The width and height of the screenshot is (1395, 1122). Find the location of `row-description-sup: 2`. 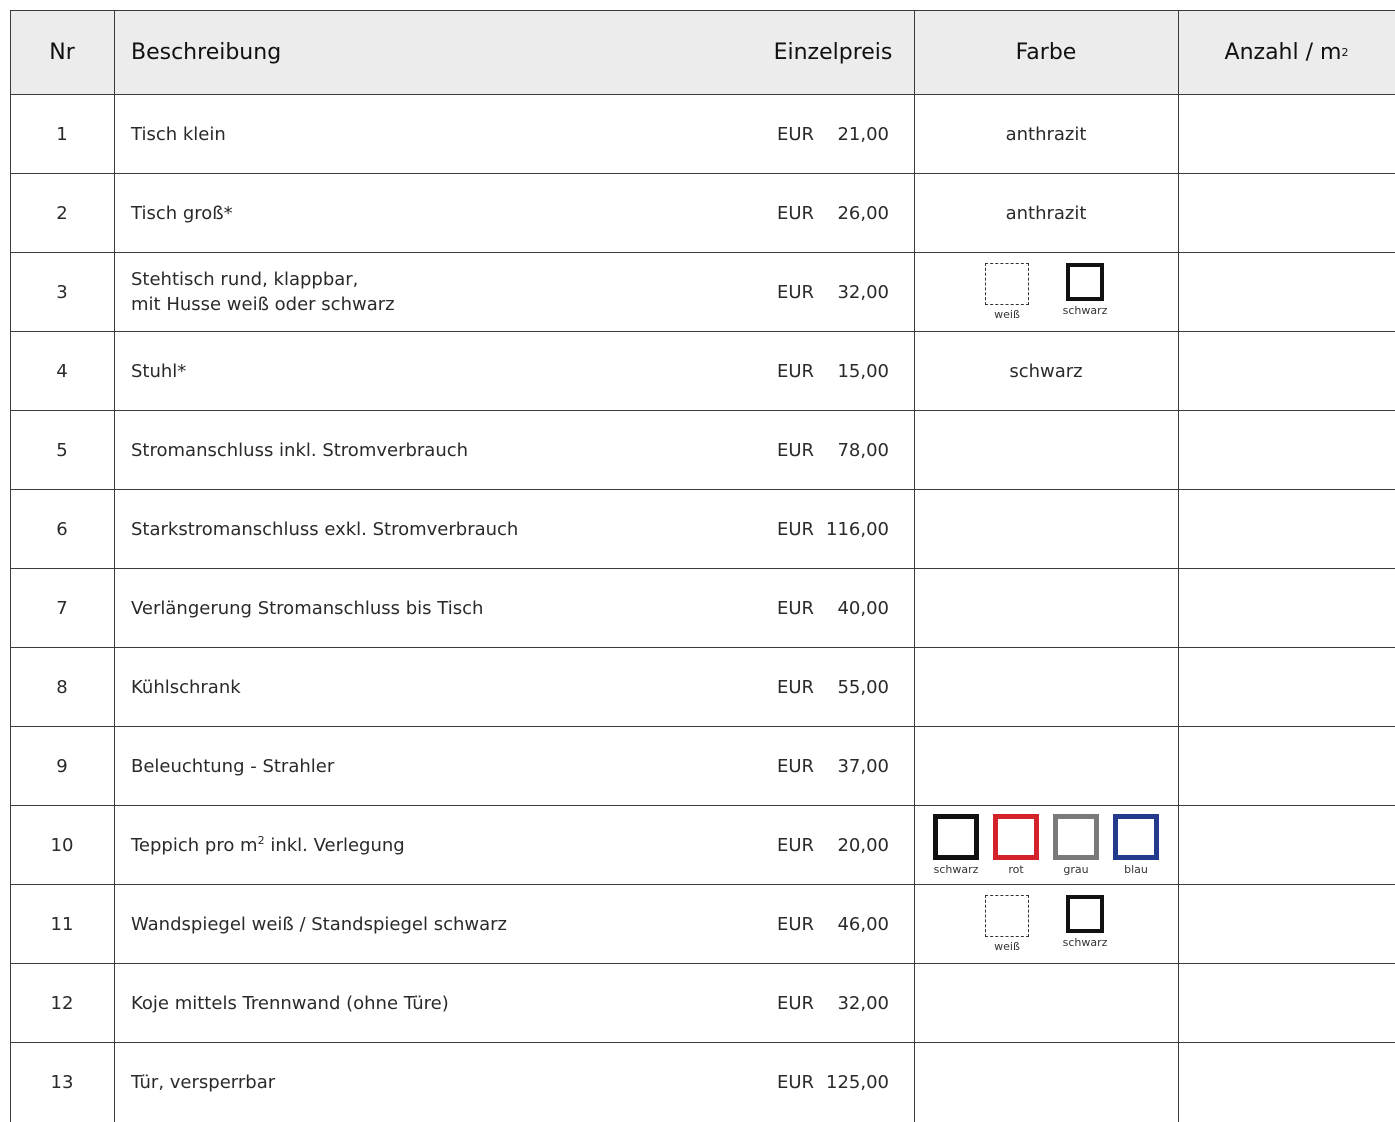

row-description-sup: 2 is located at coordinates (261, 840).